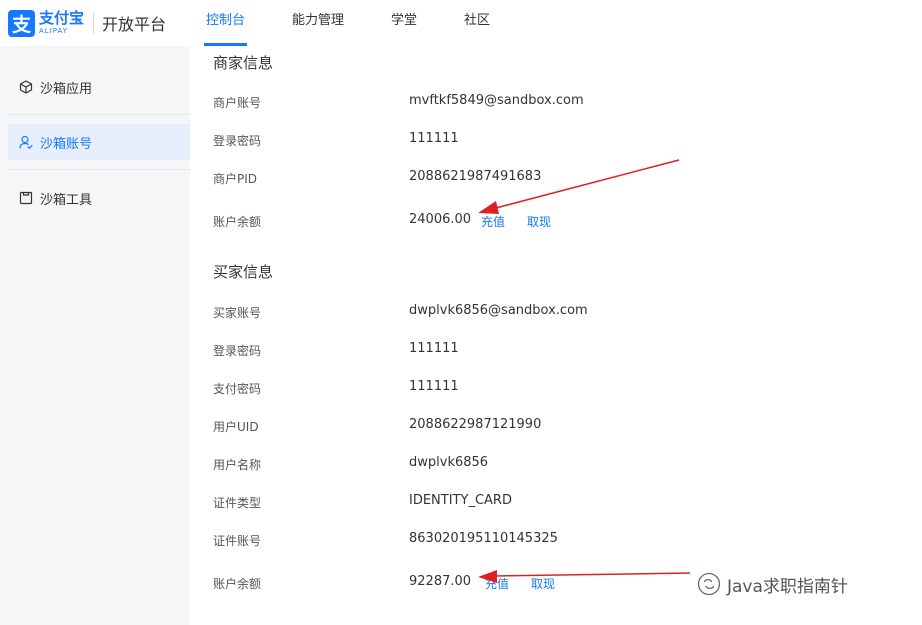 The height and width of the screenshot is (625, 922). Describe the element at coordinates (318, 23) in the screenshot. I see `nav-capability: 能力管理` at that location.